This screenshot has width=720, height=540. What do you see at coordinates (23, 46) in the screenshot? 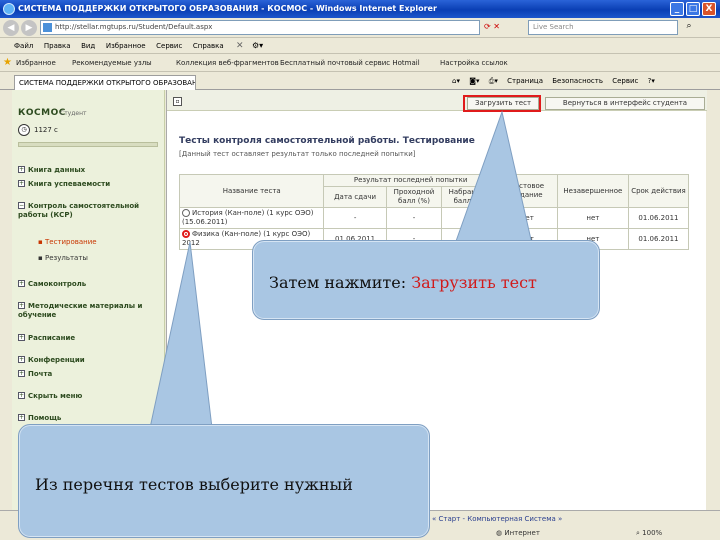
I see `menu-file: Файл` at bounding box center [23, 46].